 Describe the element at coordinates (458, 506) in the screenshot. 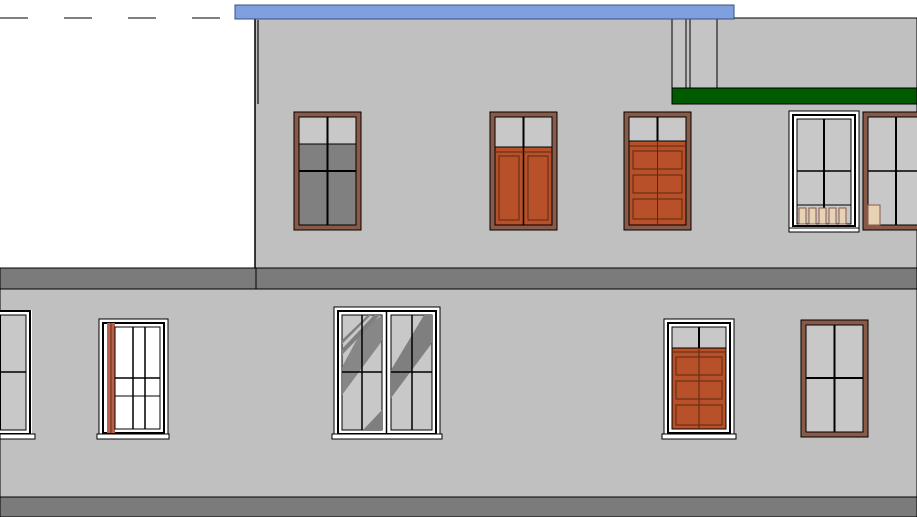

I see `base-ledge` at that location.